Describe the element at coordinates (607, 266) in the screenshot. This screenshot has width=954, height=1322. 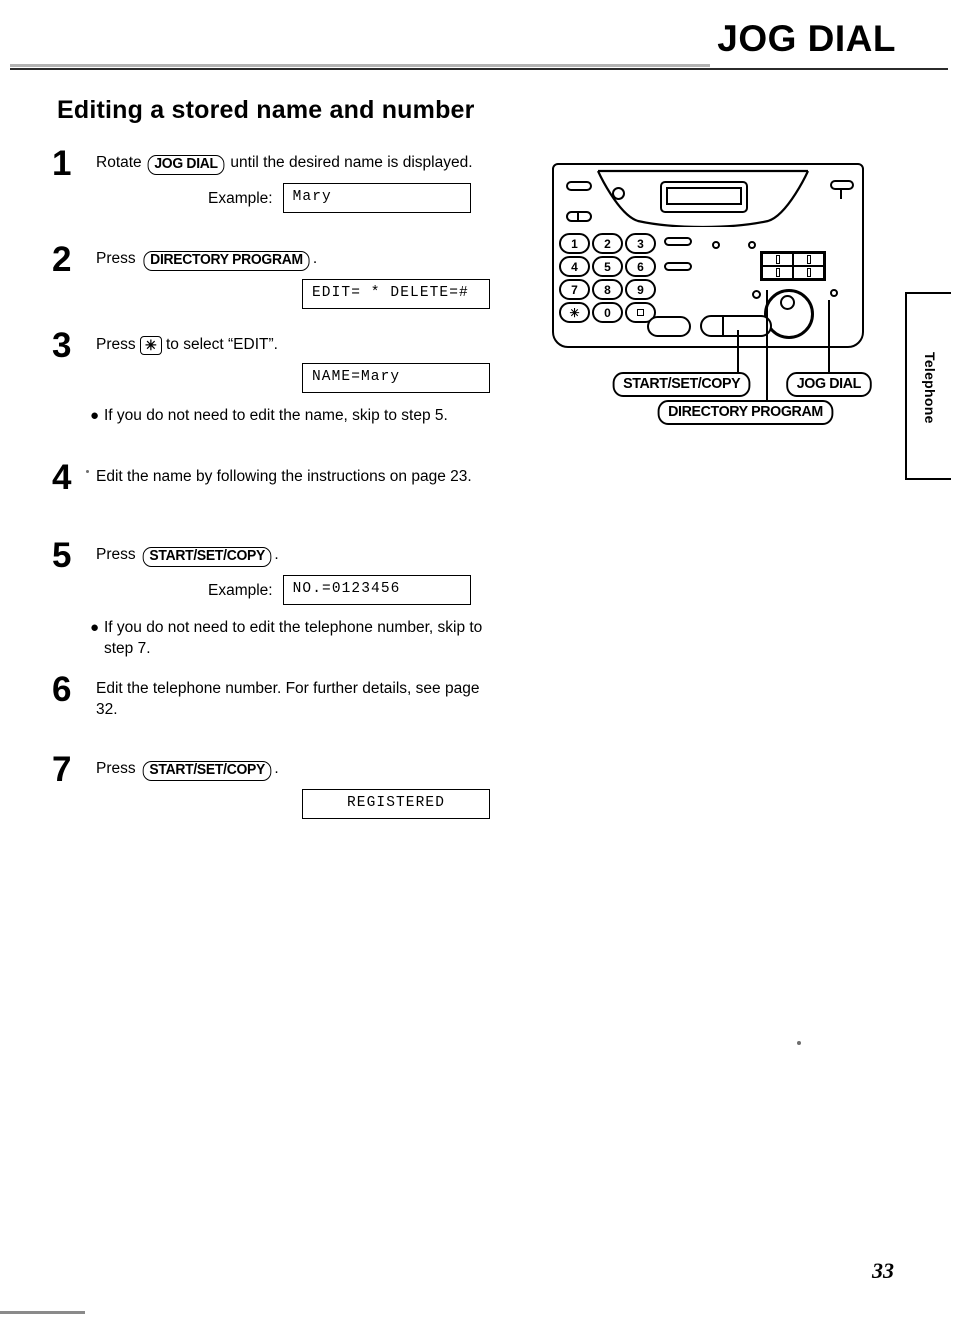
I see `key-5: 5` at that location.